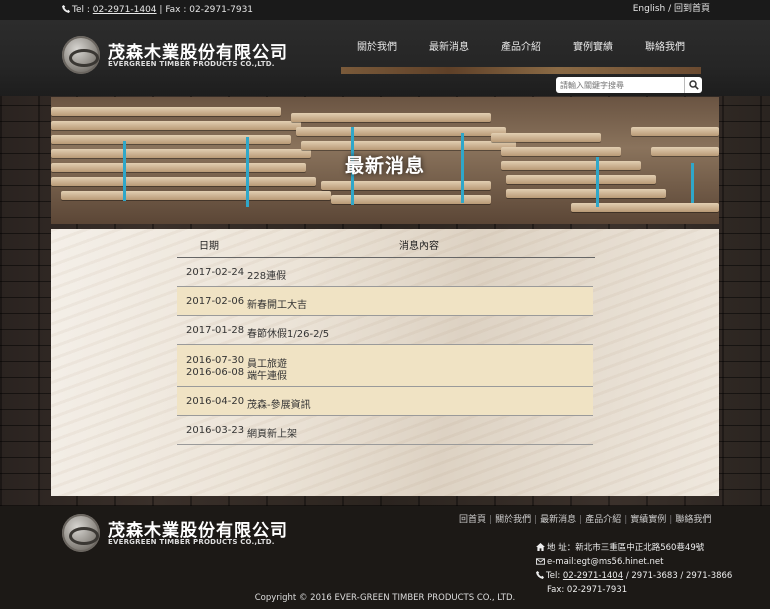 This screenshot has width=770, height=609. What do you see at coordinates (385, 330) in the screenshot?
I see `table-row: 2017-01-28 春節休假1/26-2/5` at bounding box center [385, 330].